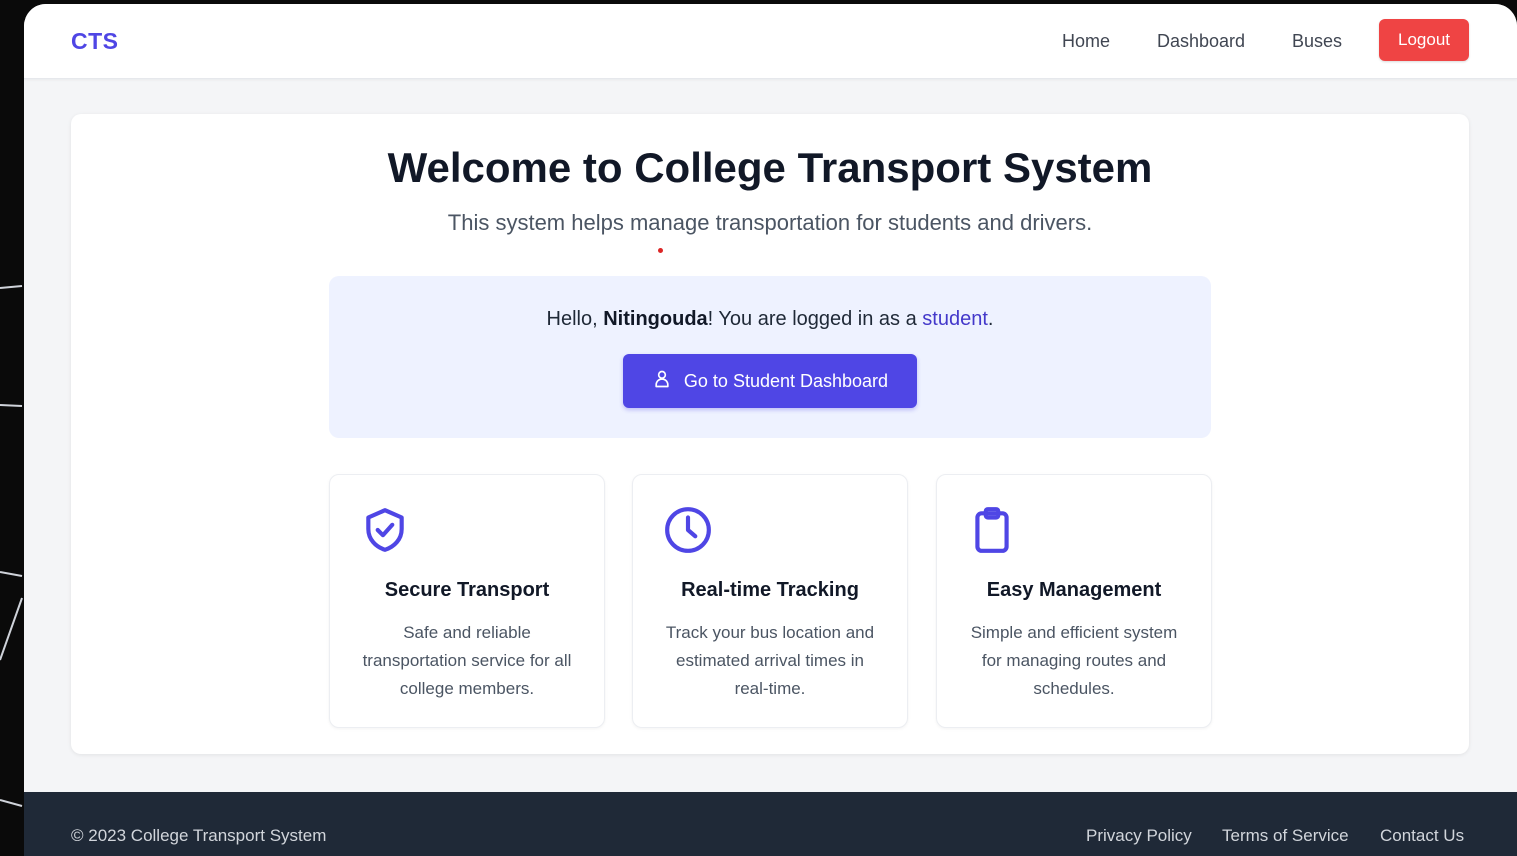 The image size is (1517, 856). What do you see at coordinates (688, 530) in the screenshot?
I see `clock-icon` at bounding box center [688, 530].